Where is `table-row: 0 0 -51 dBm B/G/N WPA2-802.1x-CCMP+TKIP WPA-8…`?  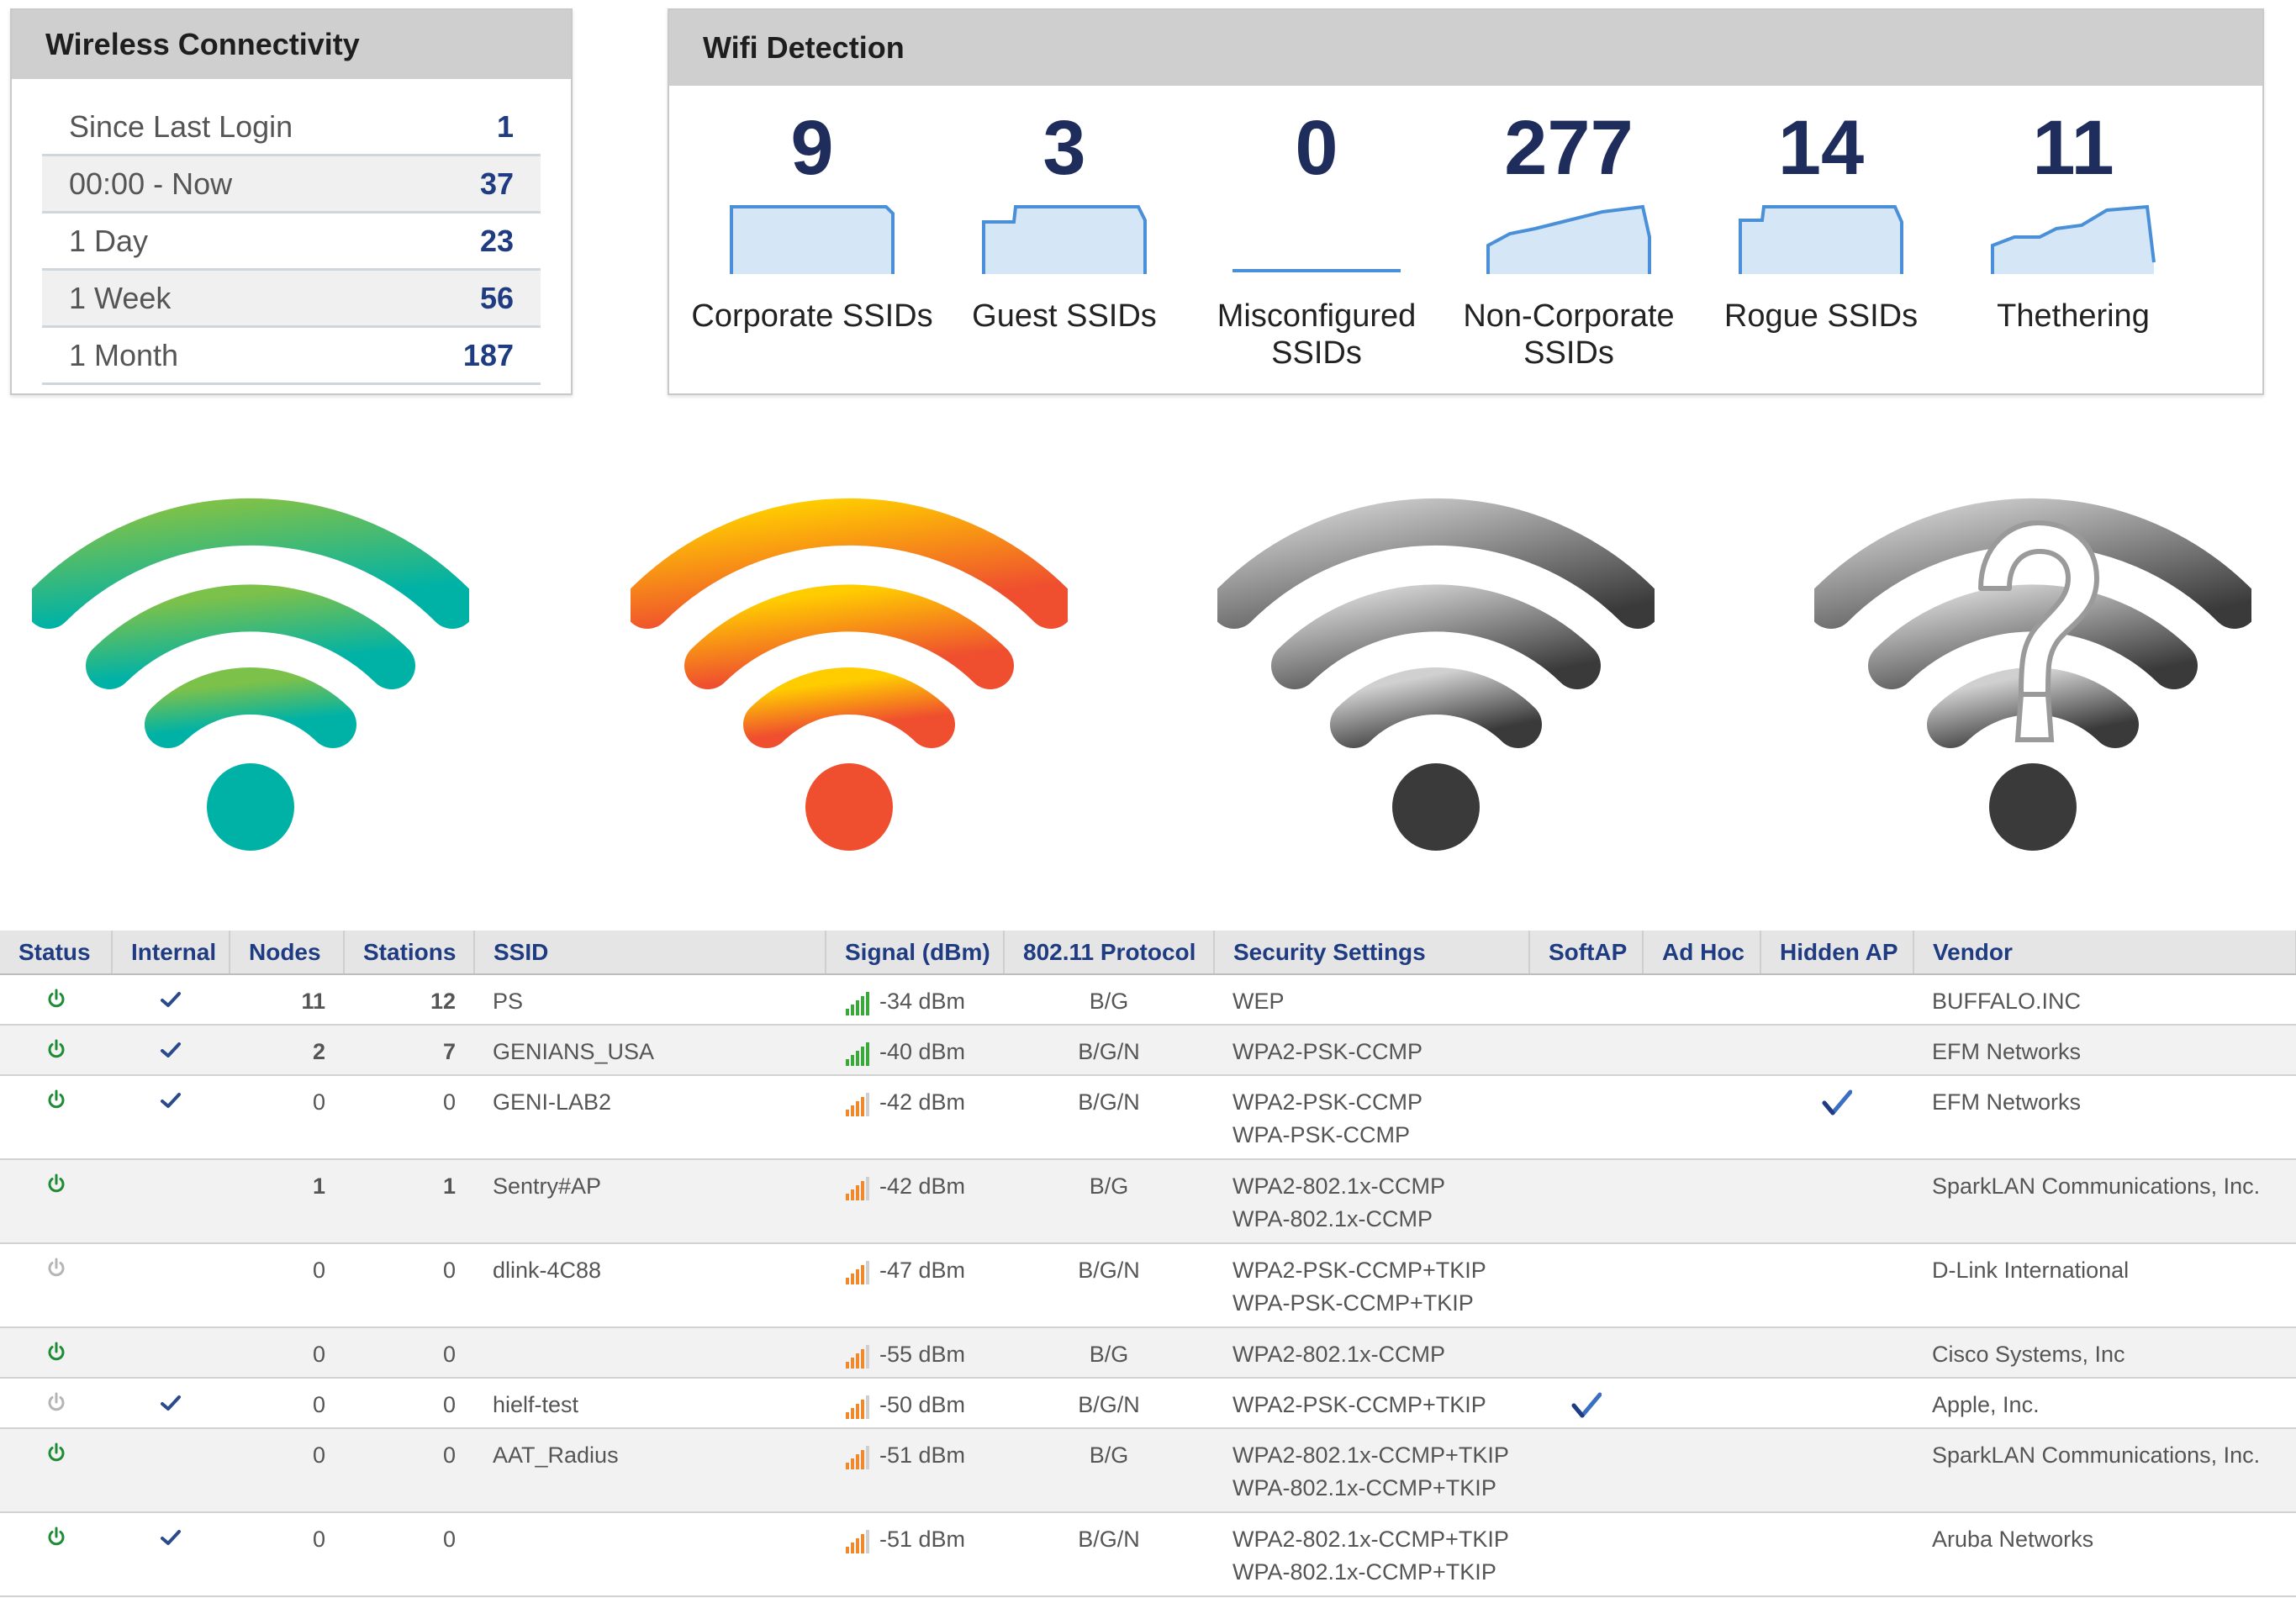 table-row: 0 0 -51 dBm B/G/N WPA2-802.1x-CCMP+TKIP WPA-8… is located at coordinates (1148, 1554).